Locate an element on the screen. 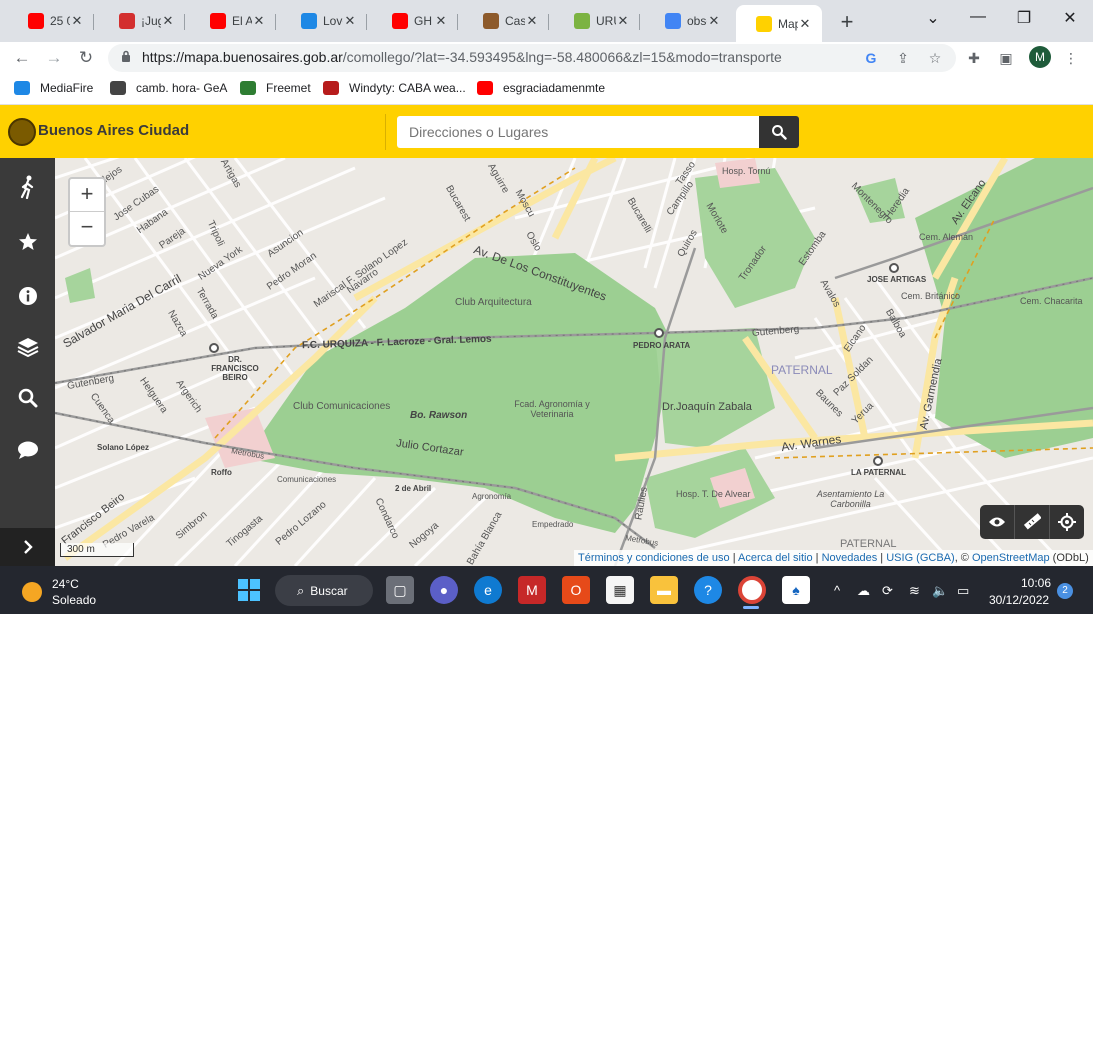 The width and height of the screenshot is (1093, 1053). bookmark-item: MediaFire is located at coordinates (53, 88).